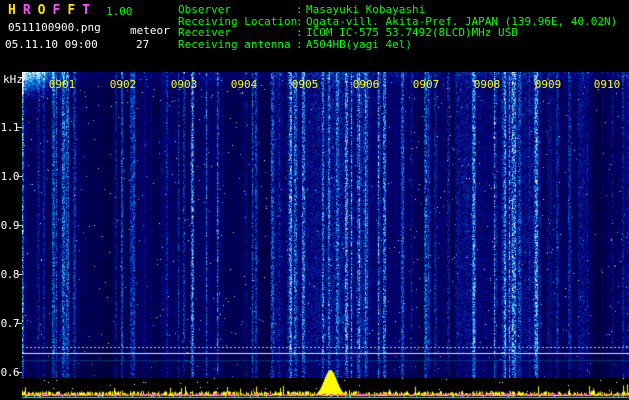  I want to click on time-label: 0908, so click(487, 84).